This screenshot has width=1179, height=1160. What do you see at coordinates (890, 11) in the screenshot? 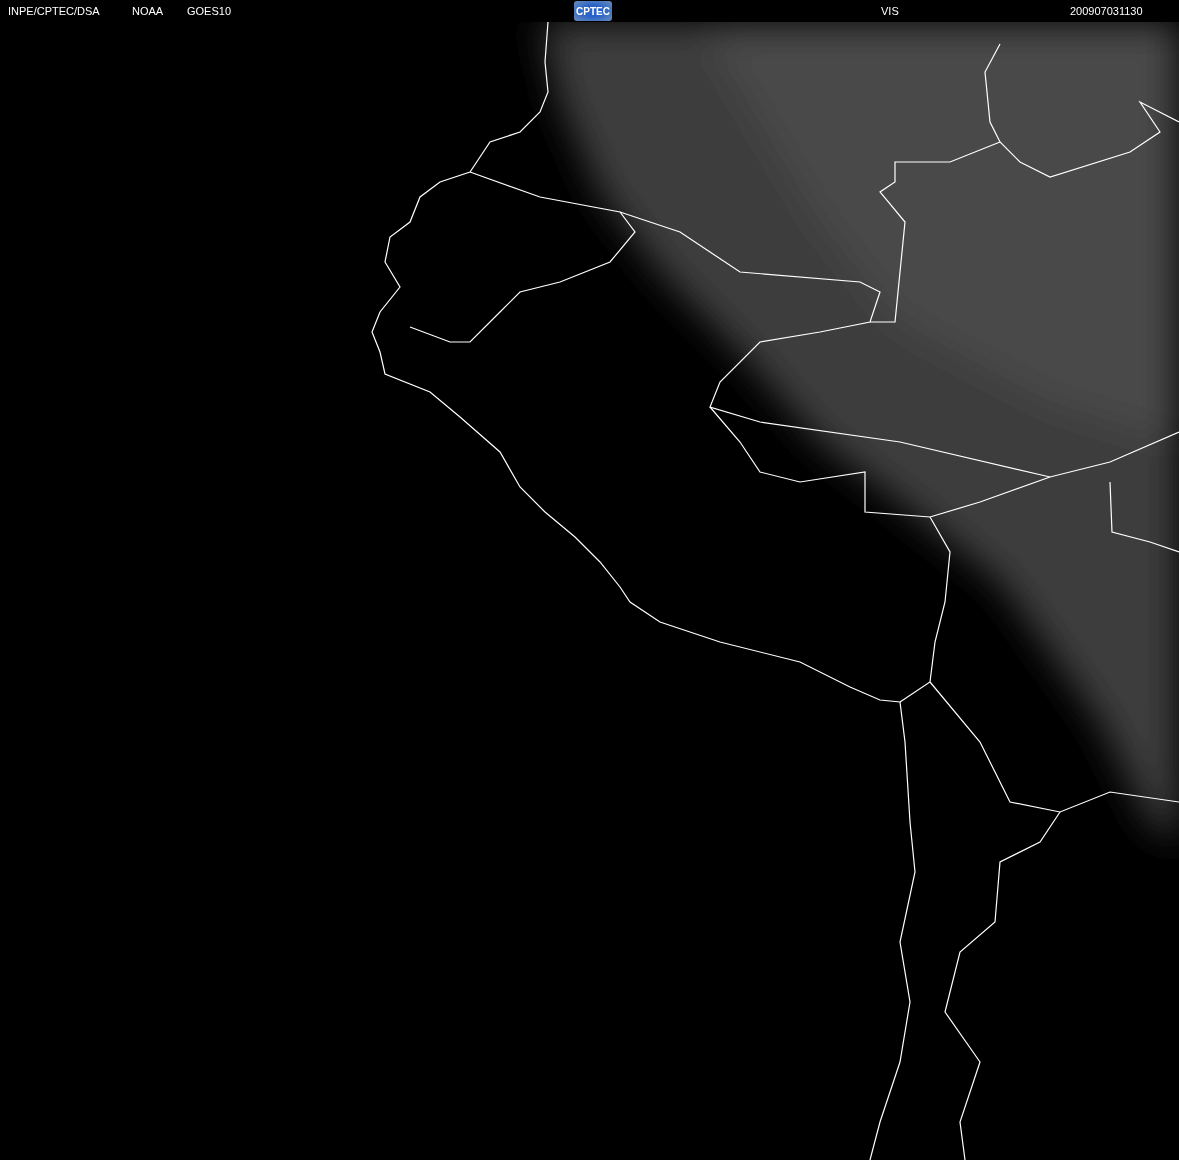
I see `channel-label: VIS` at bounding box center [890, 11].